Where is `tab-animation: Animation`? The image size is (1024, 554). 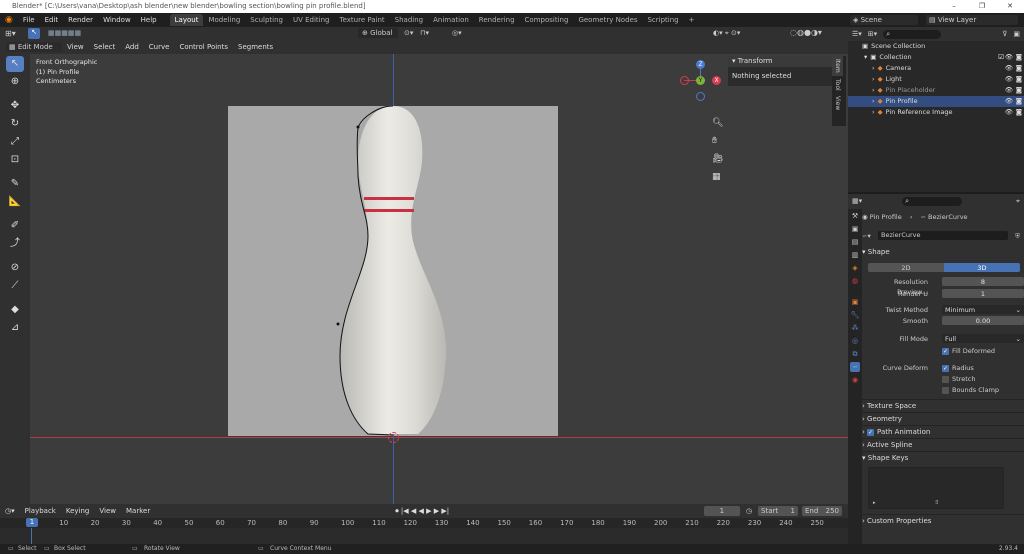
tab-animation: Animation is located at coordinates (451, 20).